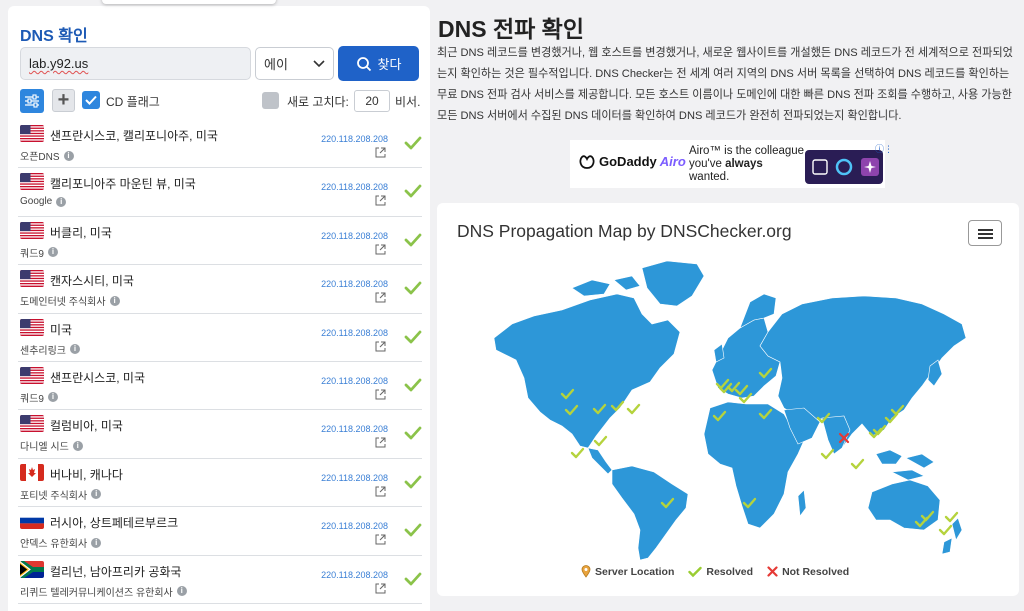 This screenshot has height=611, width=1024. What do you see at coordinates (747, 151) in the screenshot?
I see `ad-tagline-line-1: Airo™ is the colleague` at bounding box center [747, 151].